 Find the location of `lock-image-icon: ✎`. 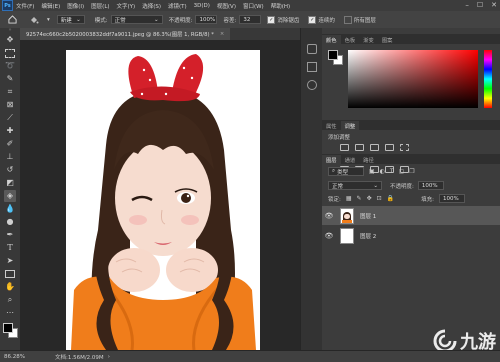

lock-image-icon: ✎ is located at coordinates (359, 198).